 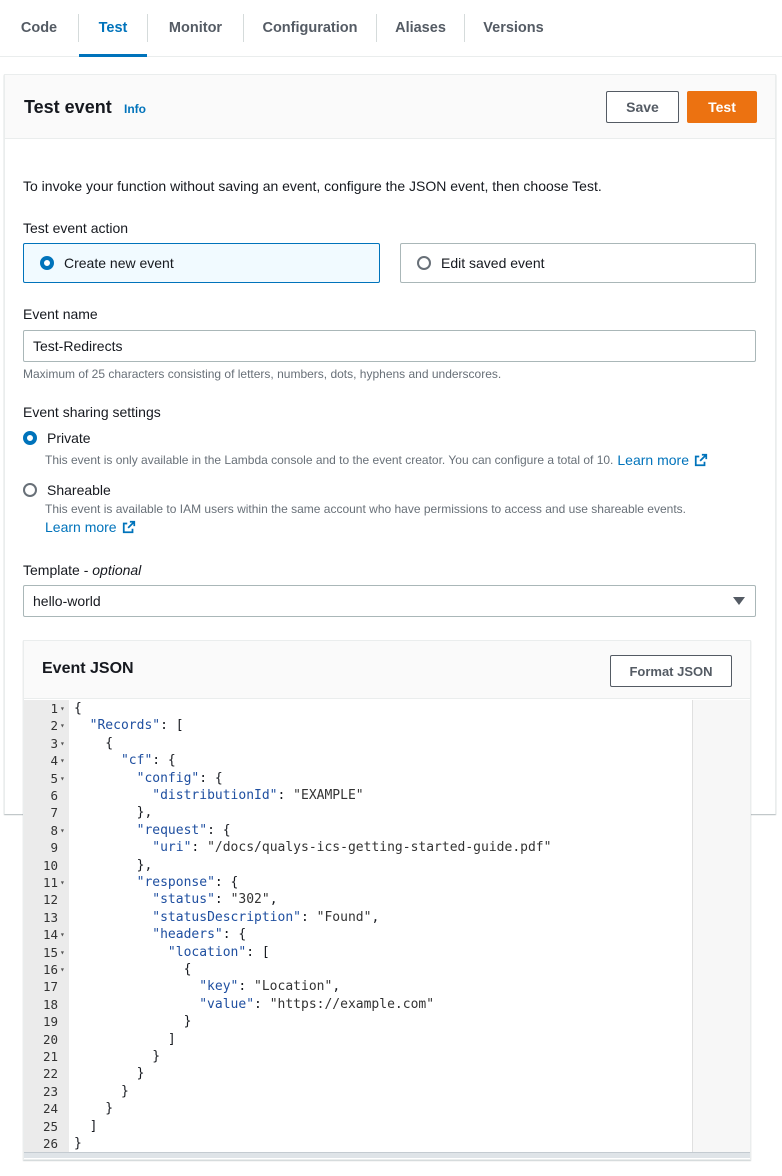 I want to click on code-line: 16 ▾ {, so click(x=358, y=969).